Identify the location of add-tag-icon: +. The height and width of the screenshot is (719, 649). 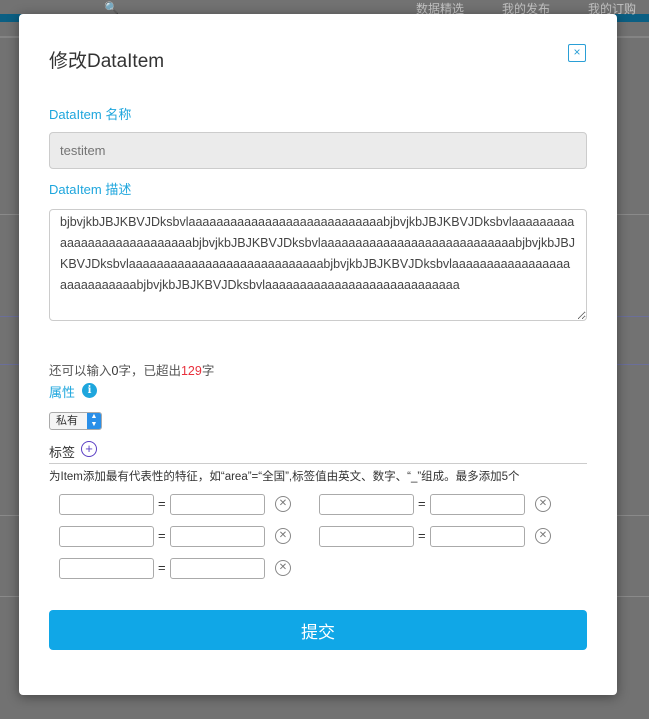
(89, 449).